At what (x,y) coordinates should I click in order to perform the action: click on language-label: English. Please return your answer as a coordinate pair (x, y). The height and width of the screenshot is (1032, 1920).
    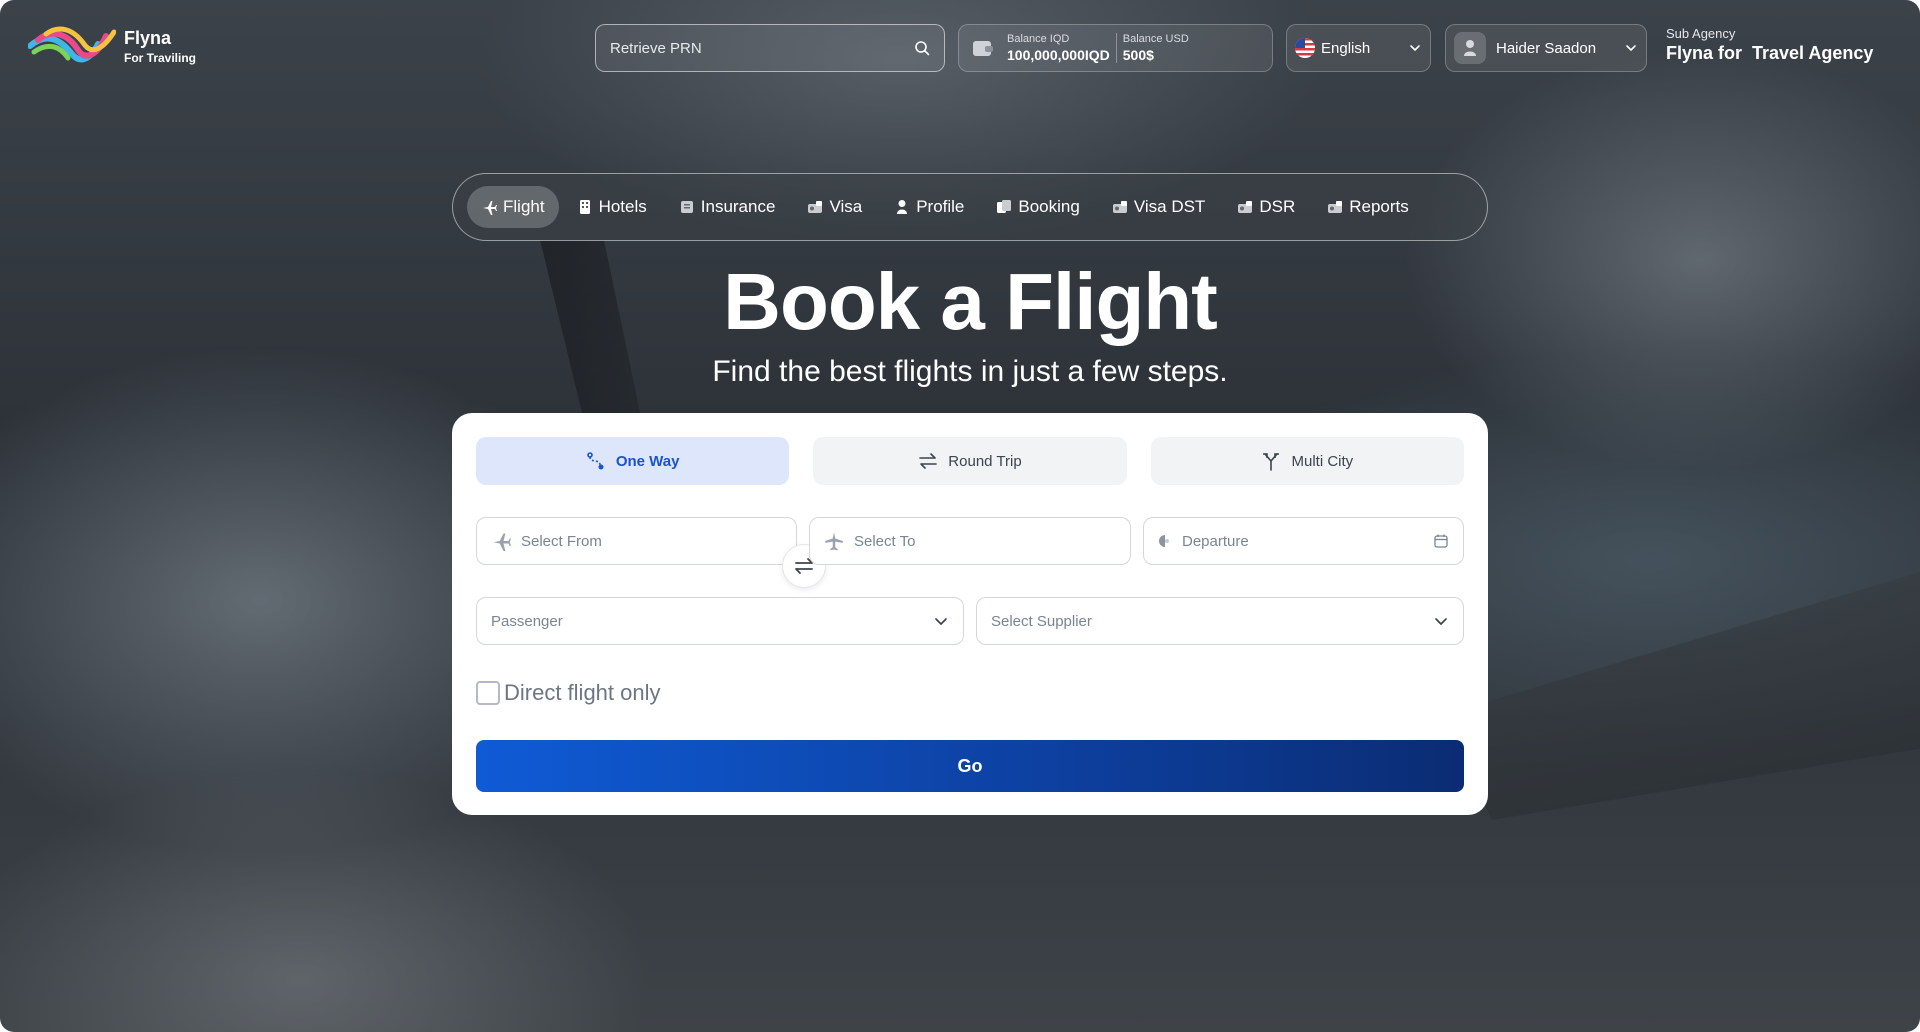
    Looking at the image, I should click on (1346, 48).